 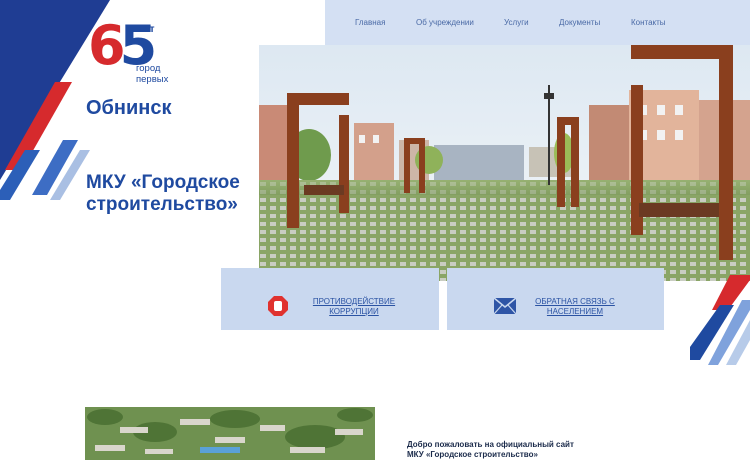 I want to click on organization-title: МКУ «Городское строительство», so click(x=163, y=193).